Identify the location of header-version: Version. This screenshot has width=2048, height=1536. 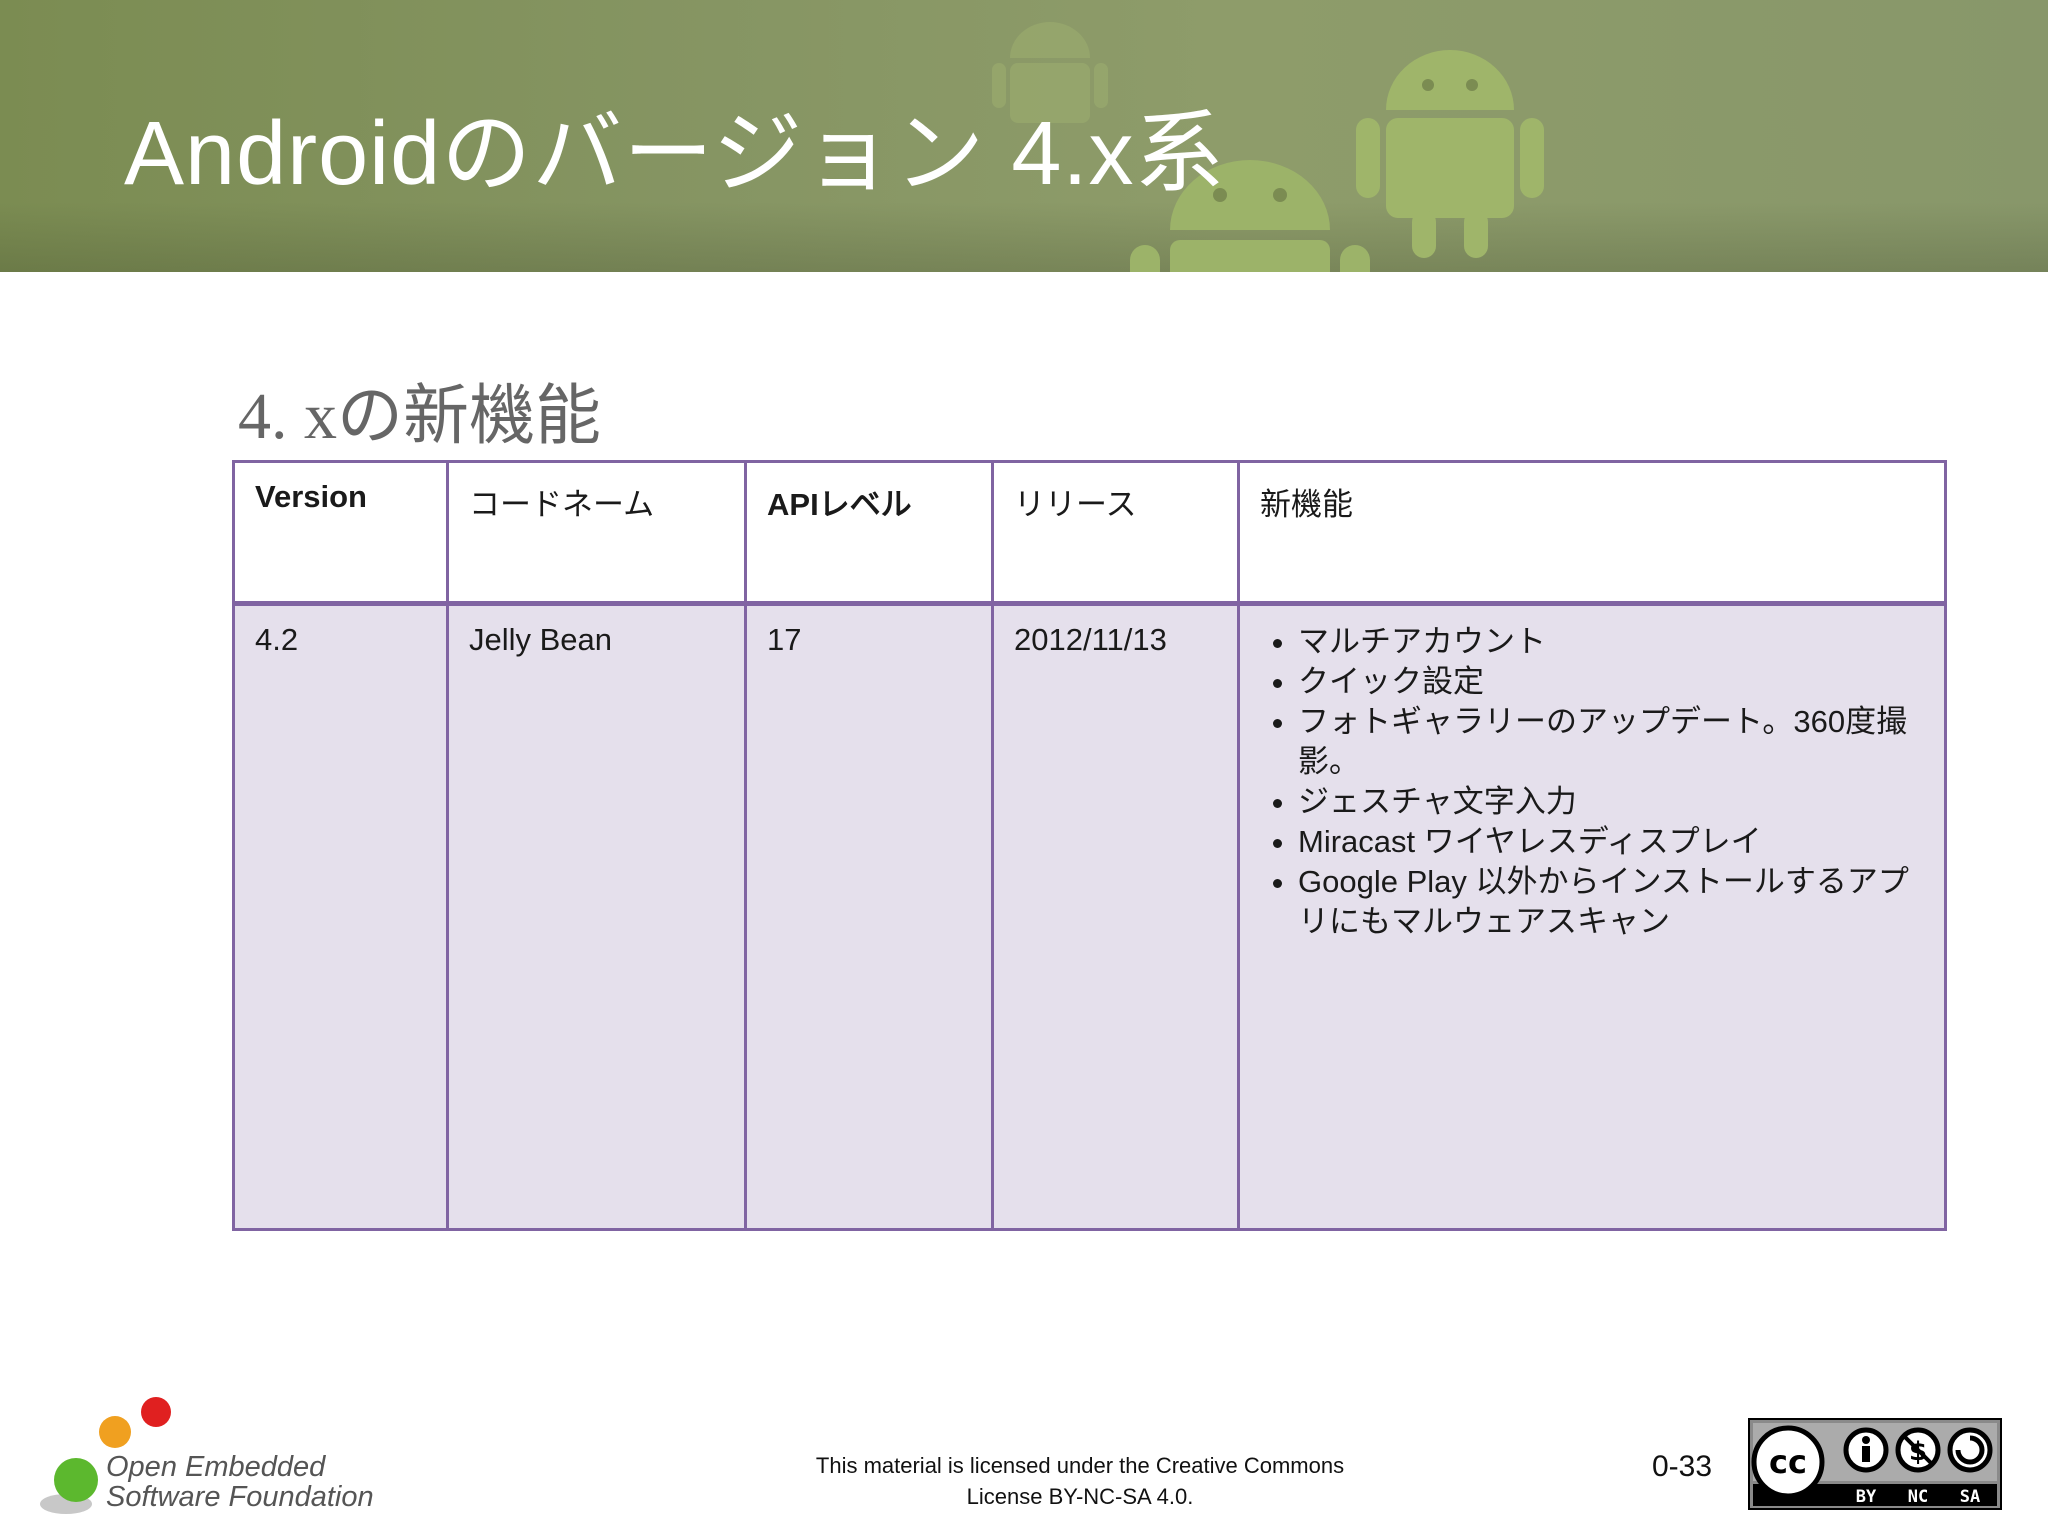
(340, 533).